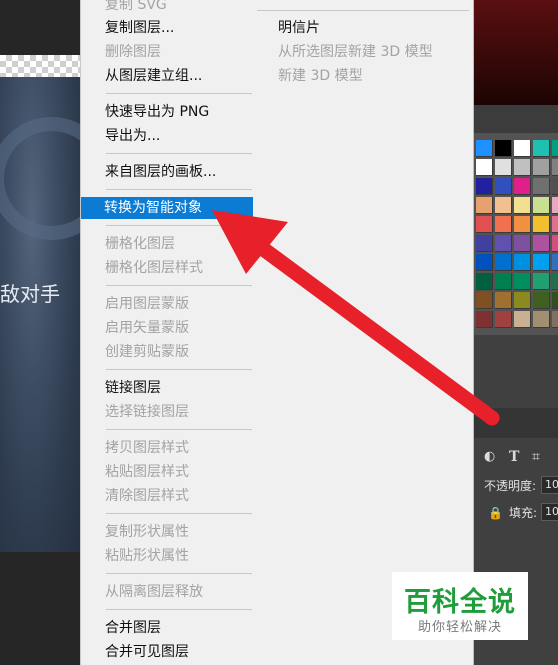 This screenshot has width=558, height=665. Describe the element at coordinates (549, 485) in the screenshot. I see `opacity-input: 100` at that location.